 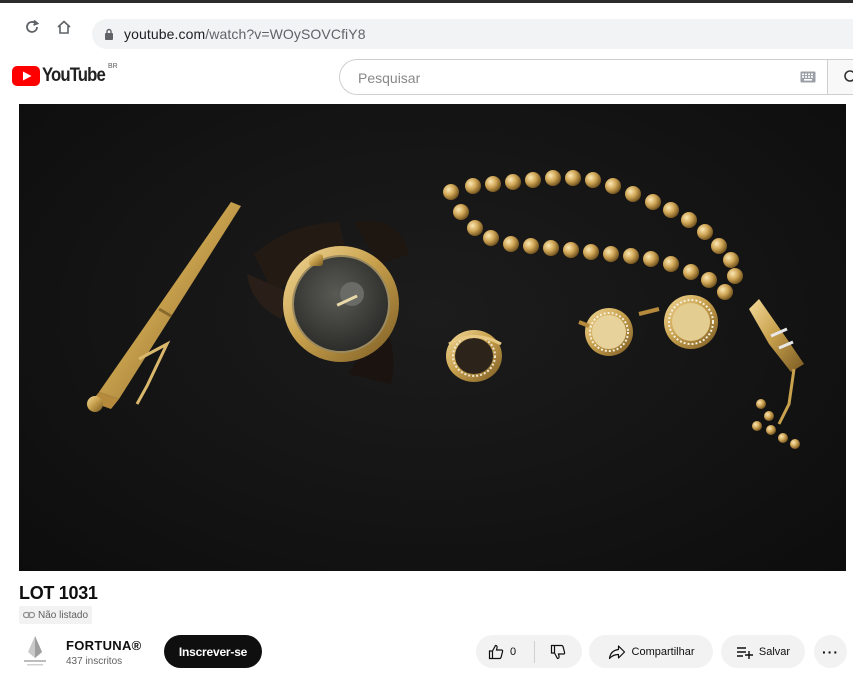 I want to click on browser-toolbar: youtube.com/watch?v=WOySOVCfiY8, so click(x=426, y=27).